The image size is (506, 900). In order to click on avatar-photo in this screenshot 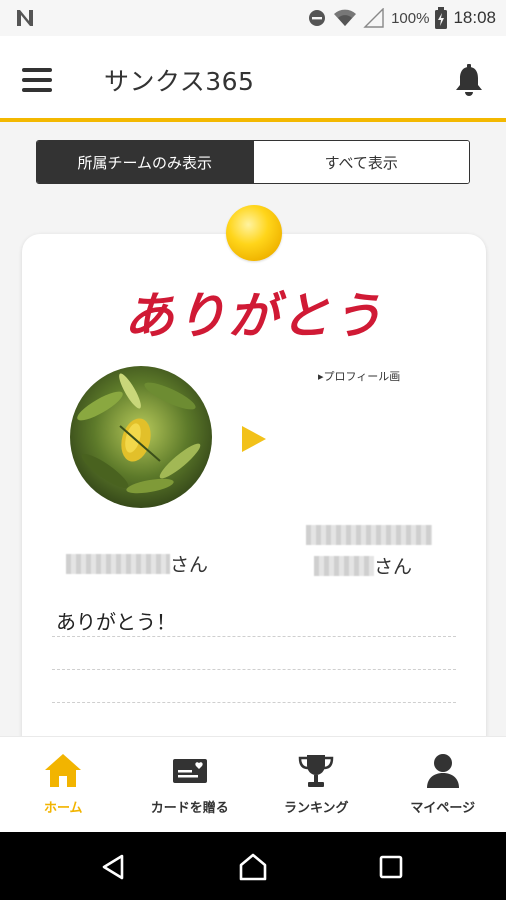, I will do `click(141, 437)`.